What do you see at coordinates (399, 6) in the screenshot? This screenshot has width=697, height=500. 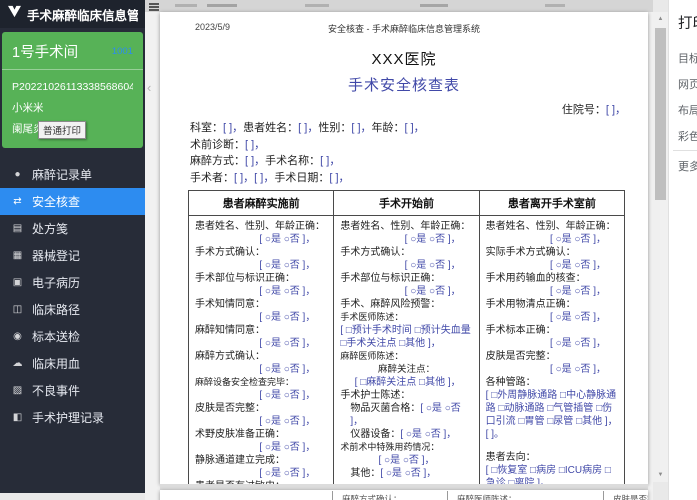 I see `top-strip` at bounding box center [399, 6].